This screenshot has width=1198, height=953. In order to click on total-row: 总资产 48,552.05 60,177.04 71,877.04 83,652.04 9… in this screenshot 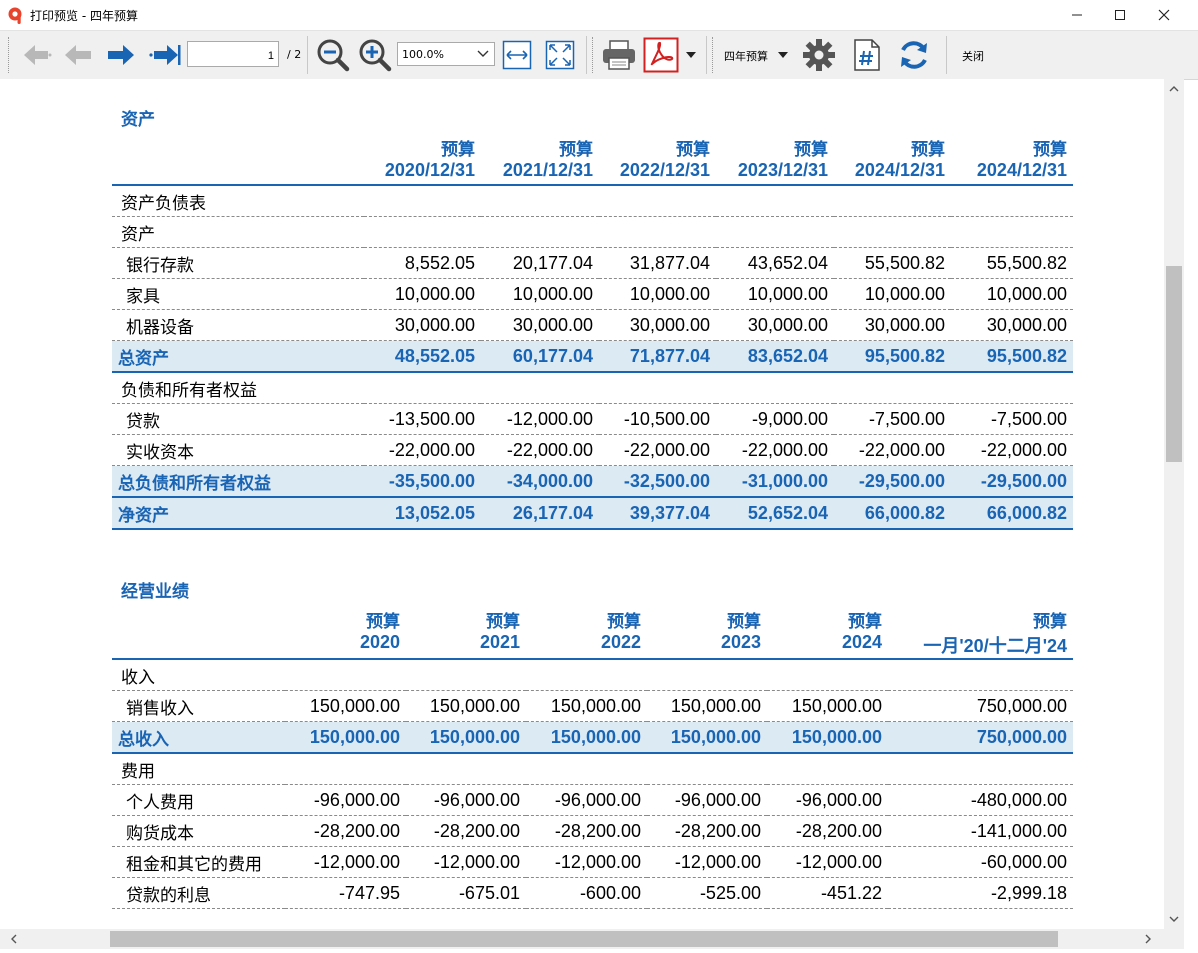, I will do `click(592, 356)`.